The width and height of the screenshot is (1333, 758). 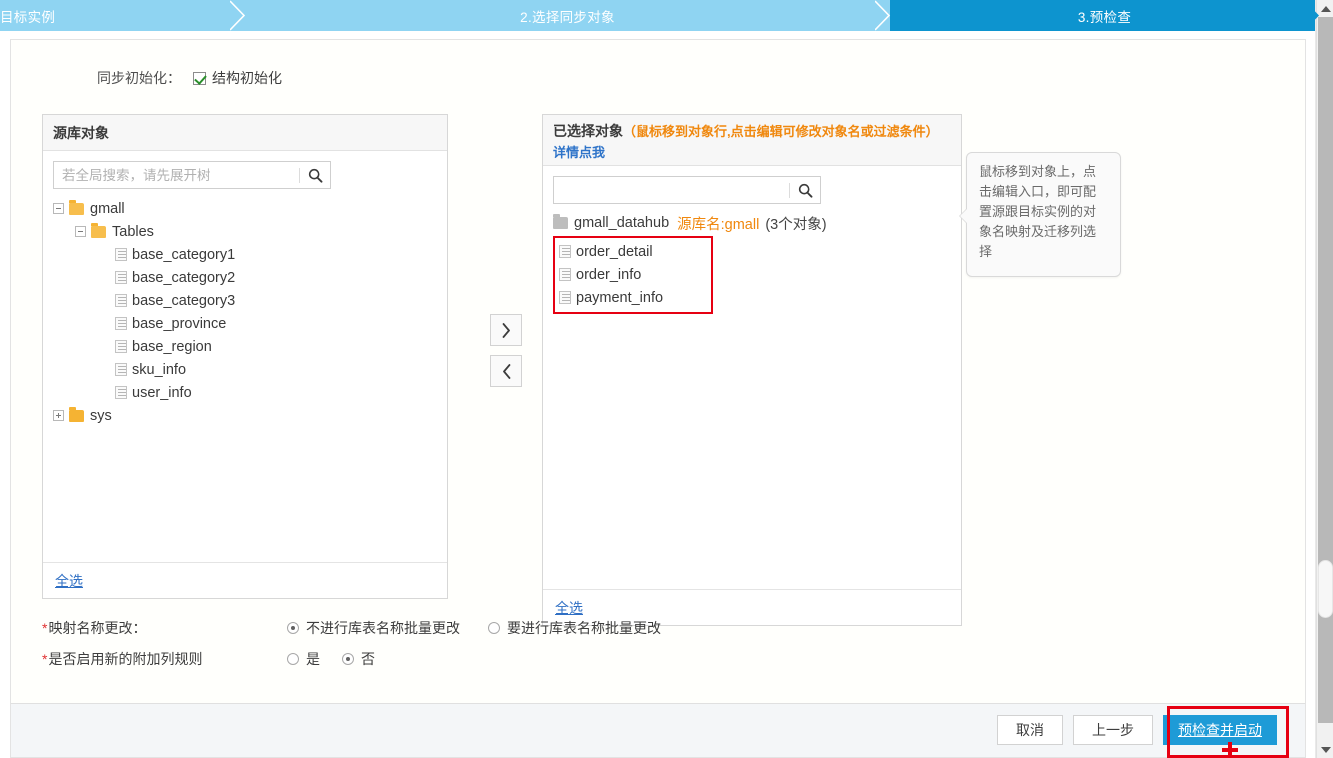 I want to click on mapping-option-no: 不进行库表名称批量更改, so click(x=373, y=628).